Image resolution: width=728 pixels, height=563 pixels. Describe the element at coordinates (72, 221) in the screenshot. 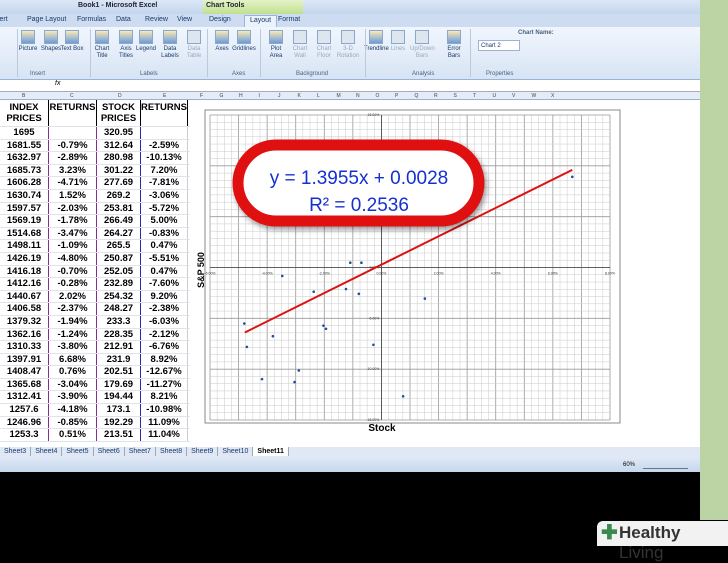

I see `table-cell: -1.78%` at that location.